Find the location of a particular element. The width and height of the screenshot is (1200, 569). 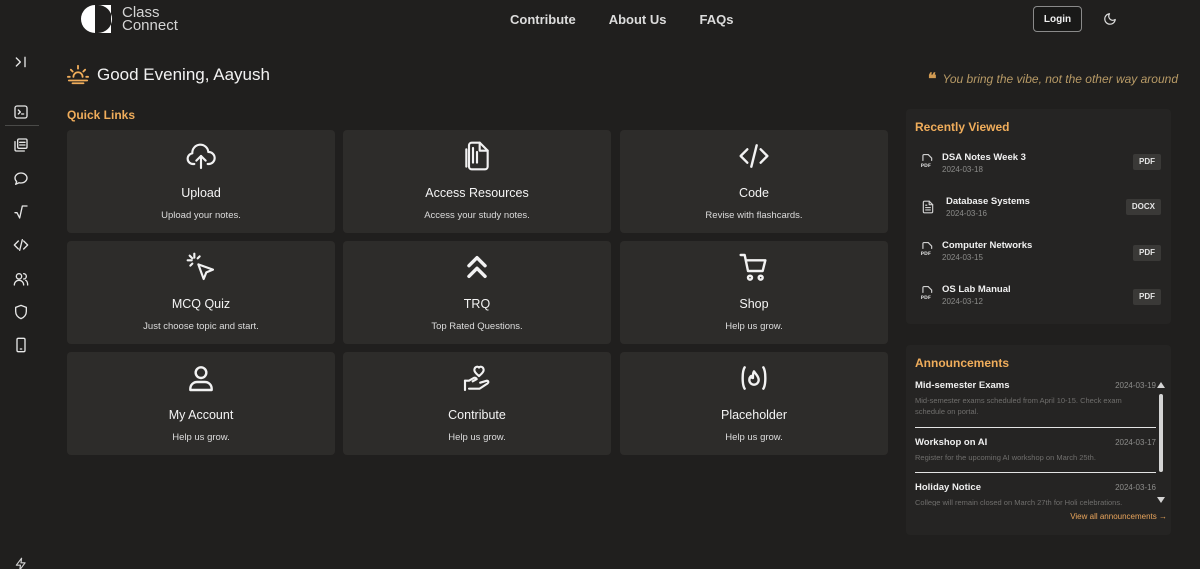

announcement-title: Workshop on AI is located at coordinates (951, 442).